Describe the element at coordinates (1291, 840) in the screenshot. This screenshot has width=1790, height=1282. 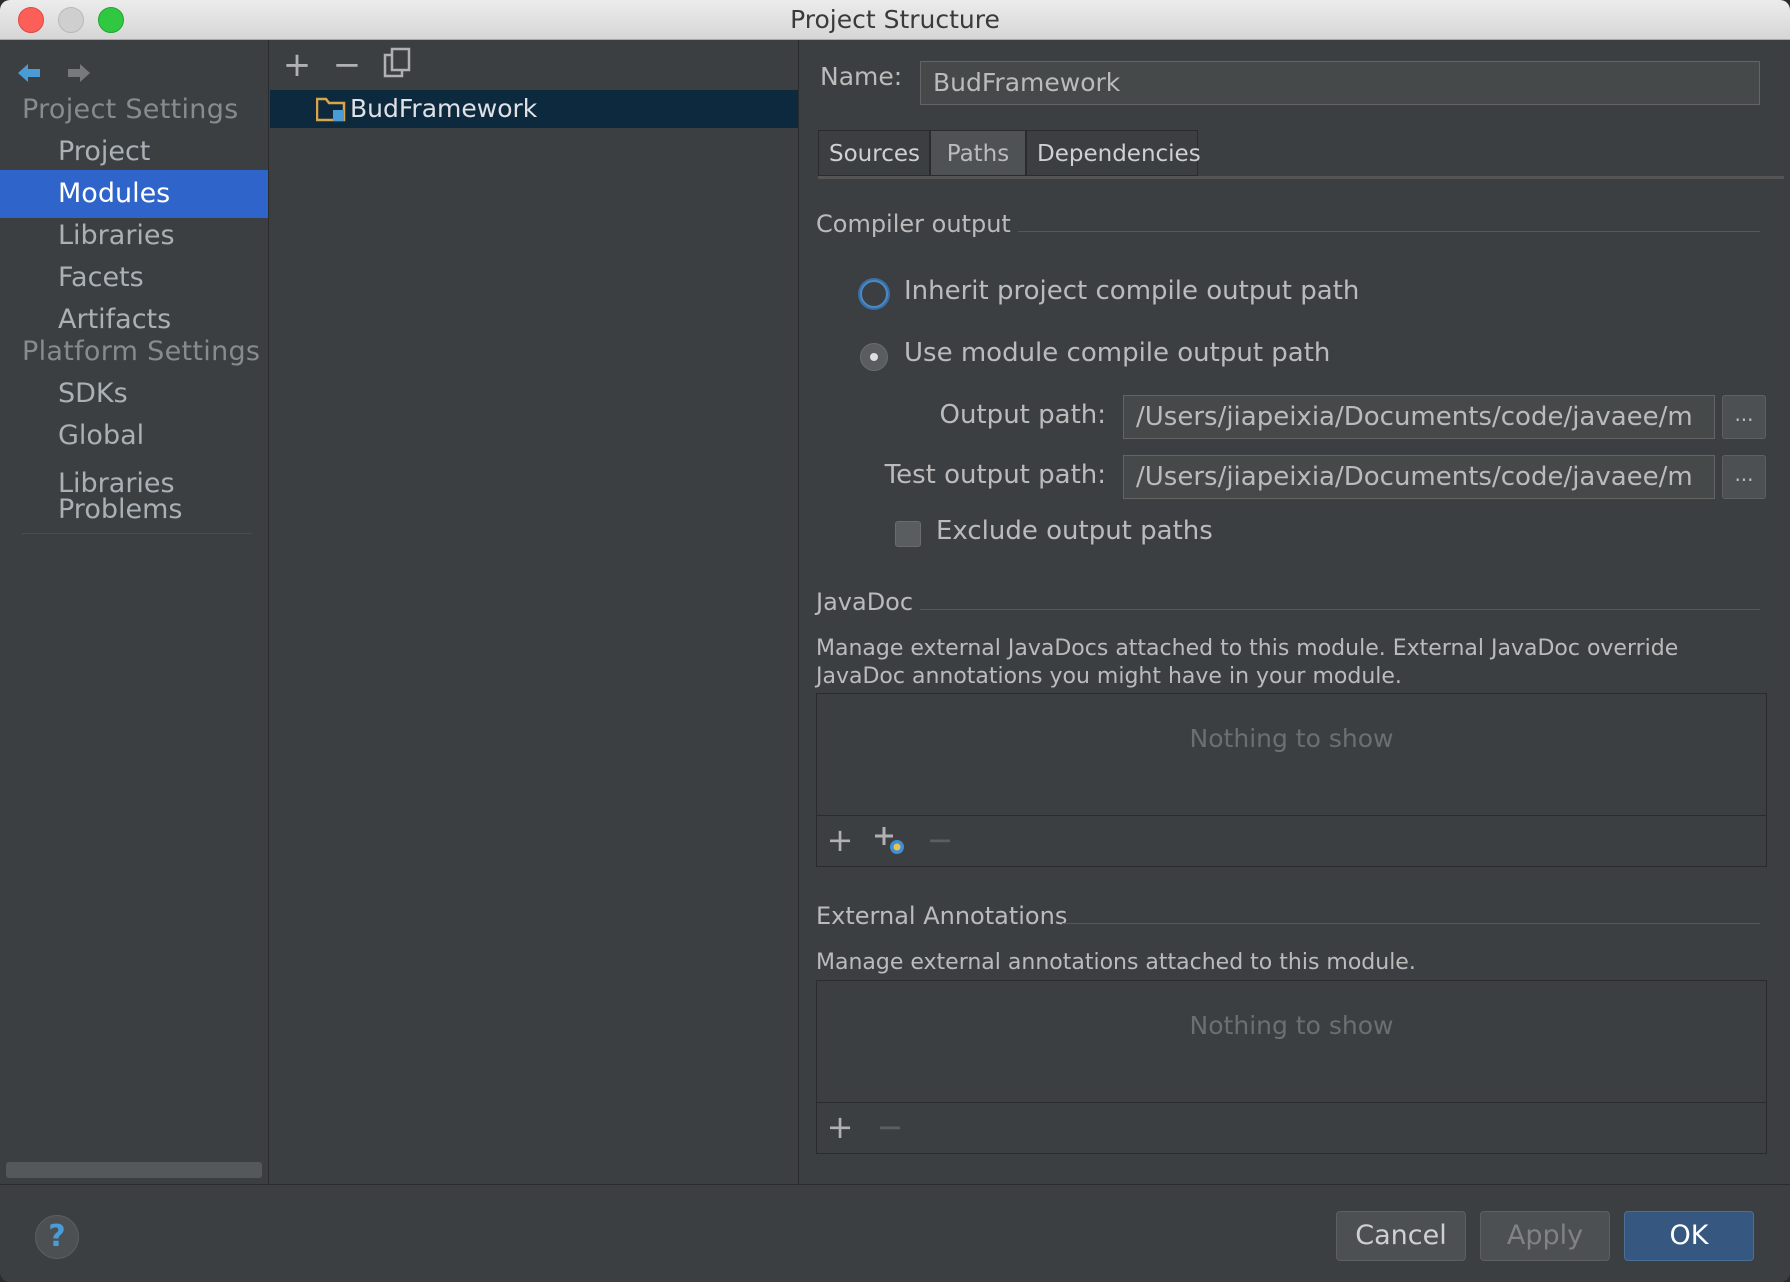
I see `javadoc-list-toolbar: + −` at that location.